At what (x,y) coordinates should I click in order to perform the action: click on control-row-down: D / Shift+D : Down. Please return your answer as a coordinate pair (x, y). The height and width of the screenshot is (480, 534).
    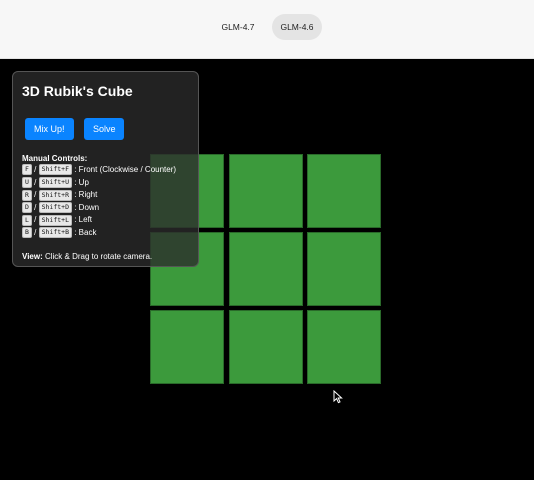
    Looking at the image, I should click on (105, 208).